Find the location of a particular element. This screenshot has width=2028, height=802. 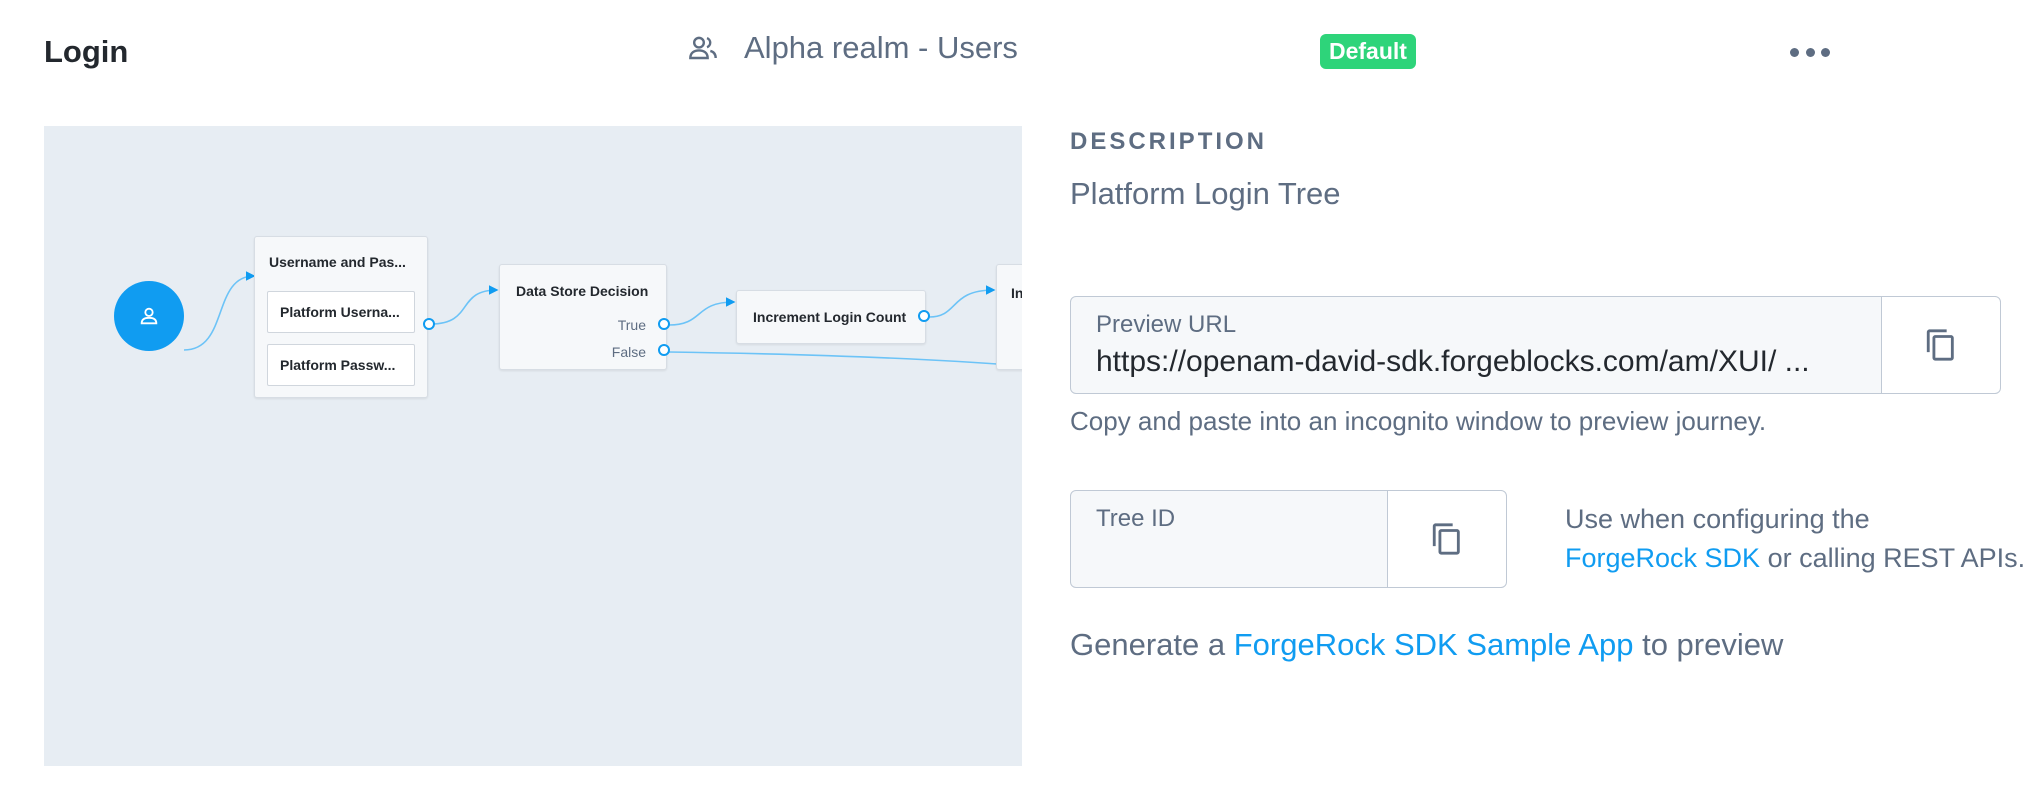

increment-login-count-node: Increment Login Count is located at coordinates (831, 317).